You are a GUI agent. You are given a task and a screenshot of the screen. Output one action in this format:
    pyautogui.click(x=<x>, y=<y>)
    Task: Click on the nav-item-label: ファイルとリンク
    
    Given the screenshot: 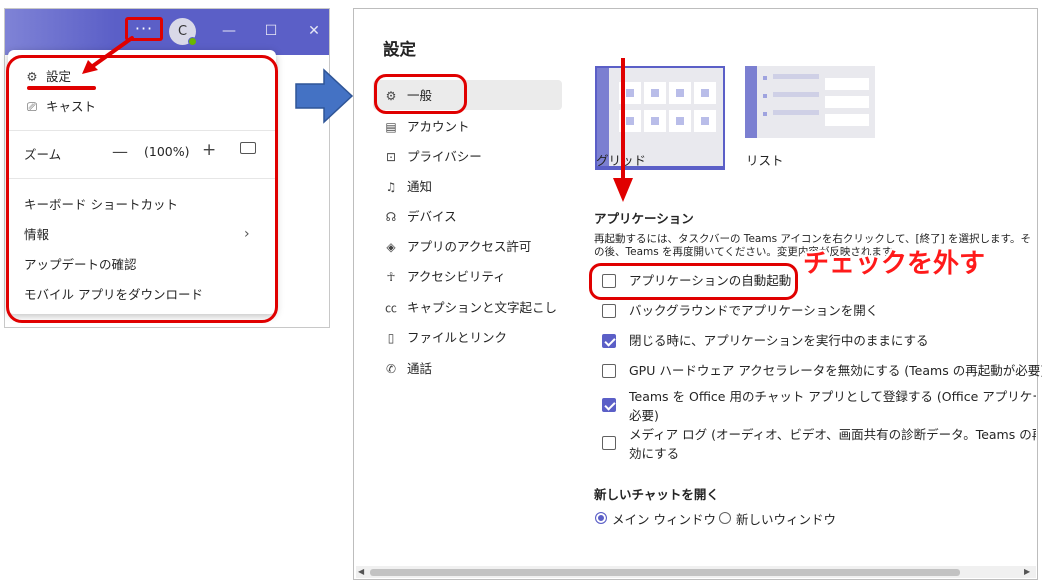 What is the action you would take?
    pyautogui.click(x=457, y=337)
    